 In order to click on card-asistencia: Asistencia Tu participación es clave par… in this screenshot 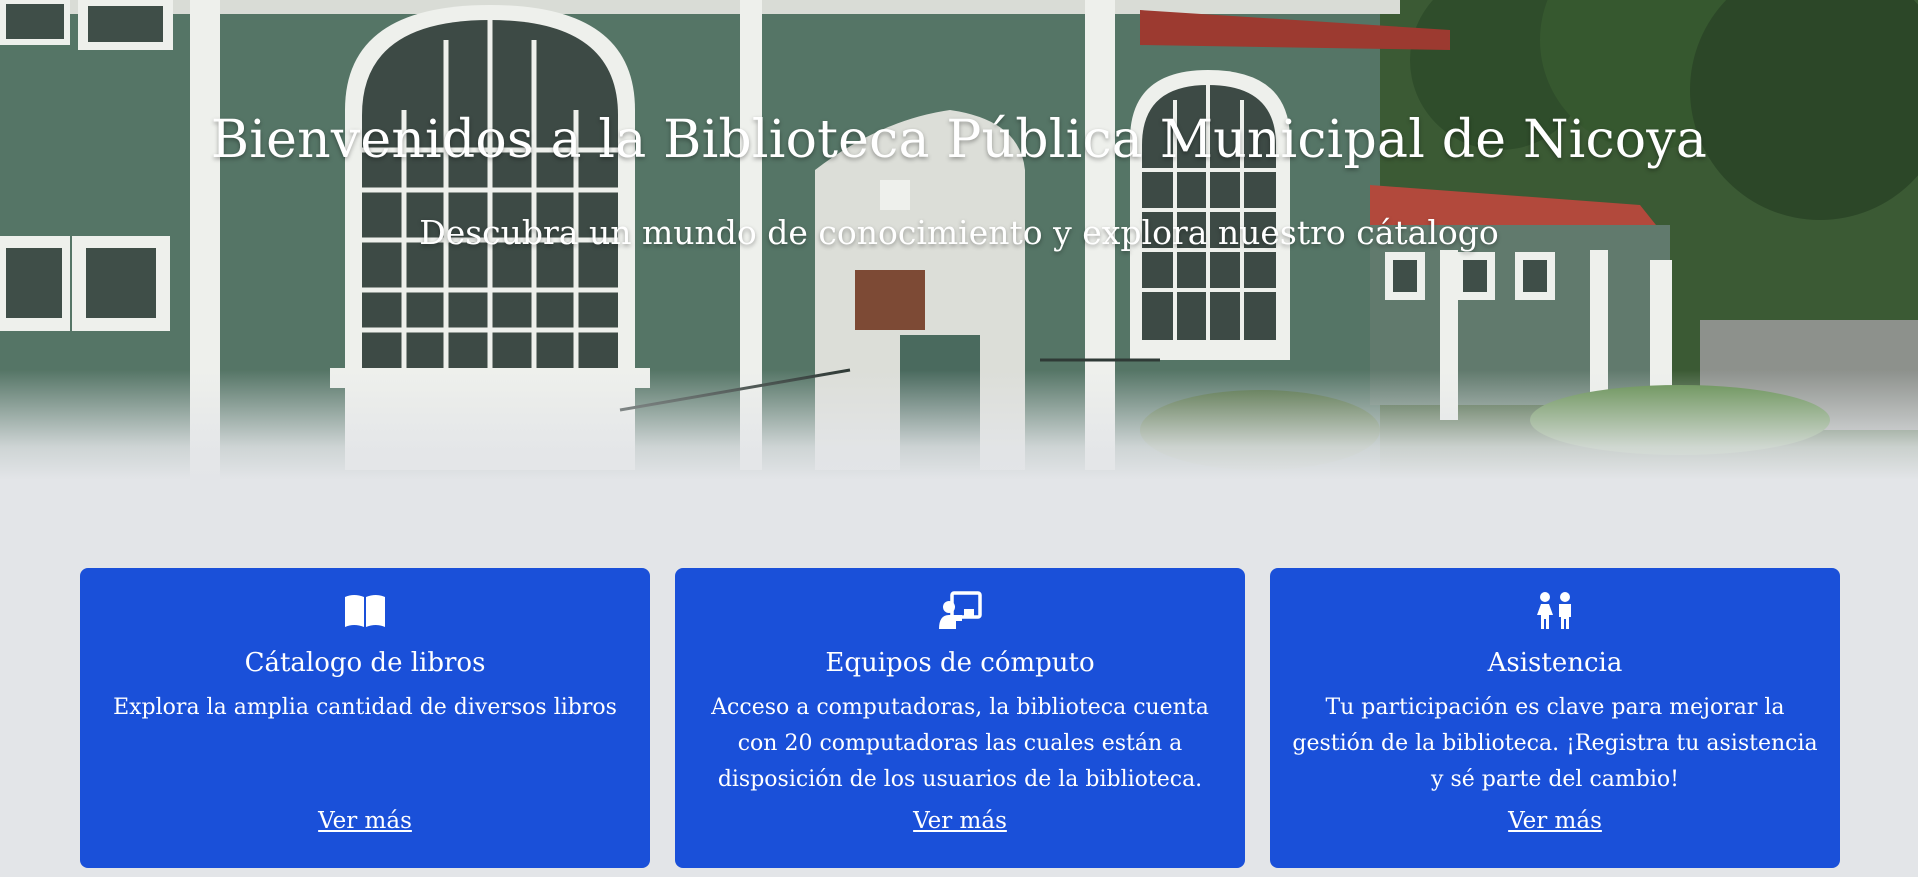, I will do `click(1555, 718)`.